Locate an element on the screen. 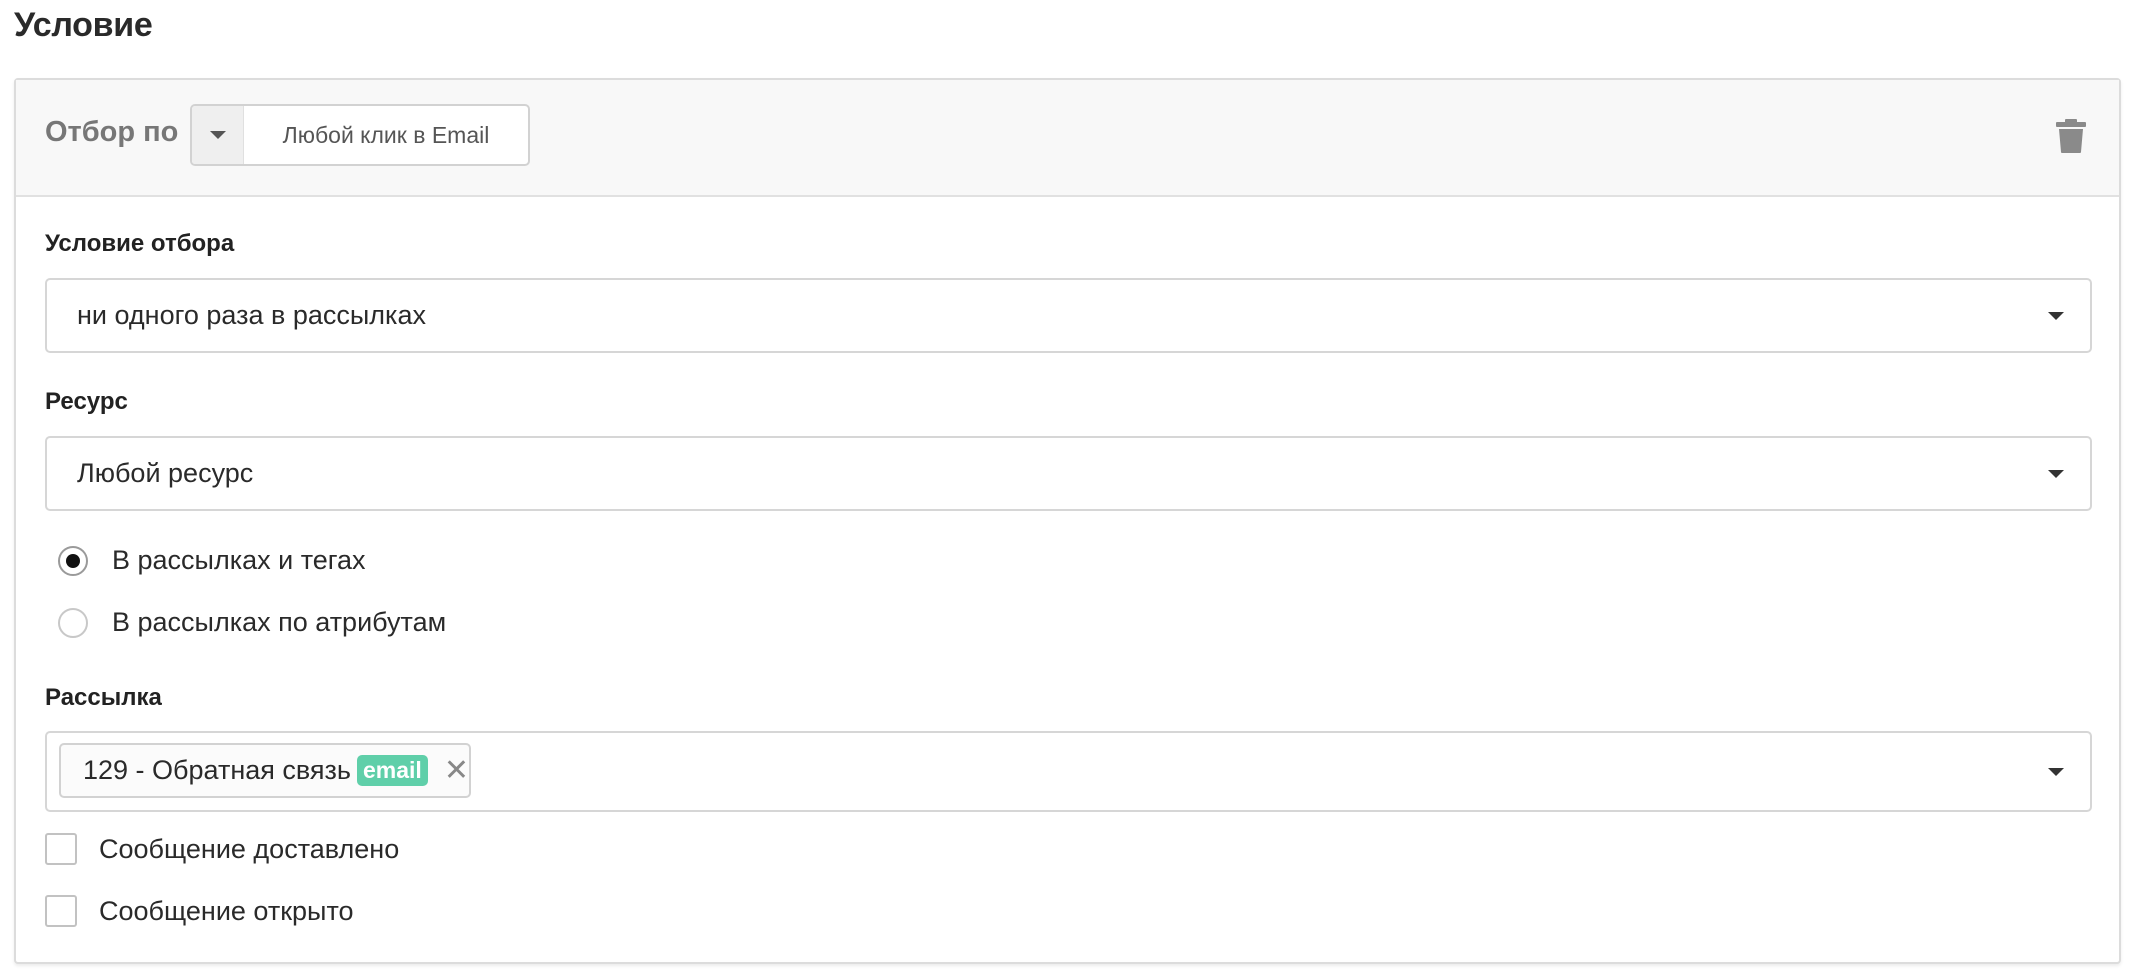 The width and height of the screenshot is (2138, 979). filter-type-select: Любой клик в Email is located at coordinates (360, 135).